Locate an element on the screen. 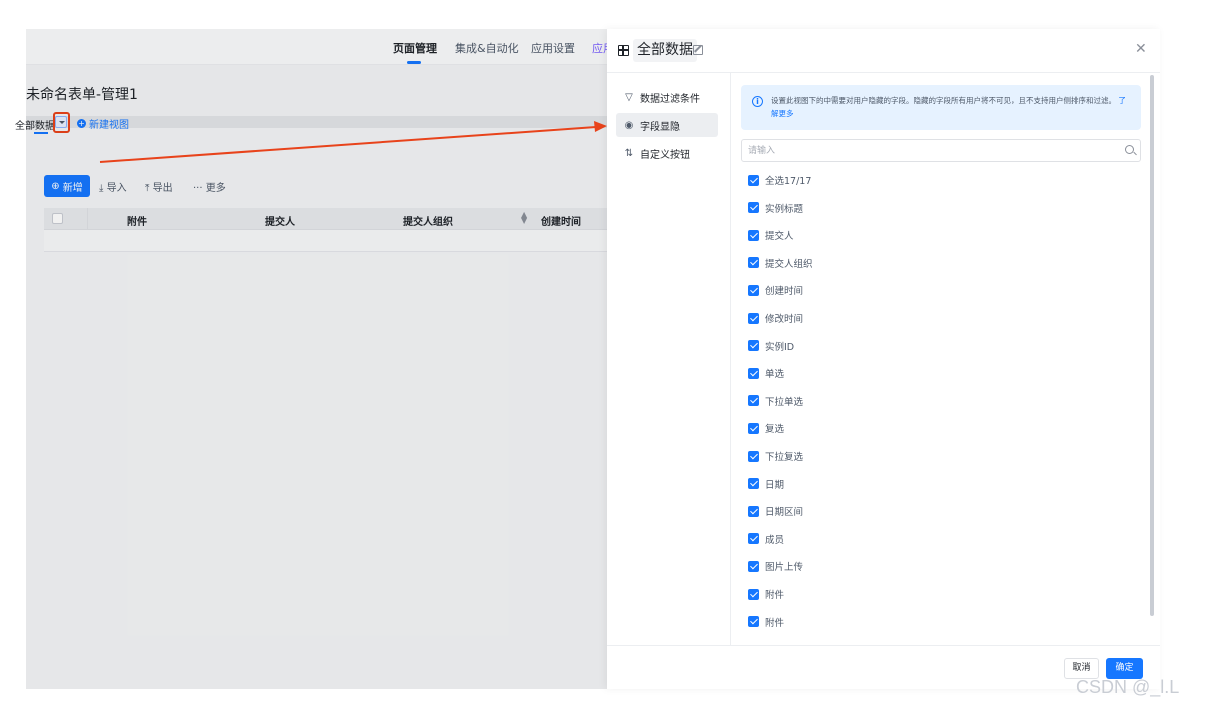  drawer-sidebar: ▽ 数据过滤条件 ◉ 字段显隐 ⇅ 自定义按钮 is located at coordinates (669, 359).